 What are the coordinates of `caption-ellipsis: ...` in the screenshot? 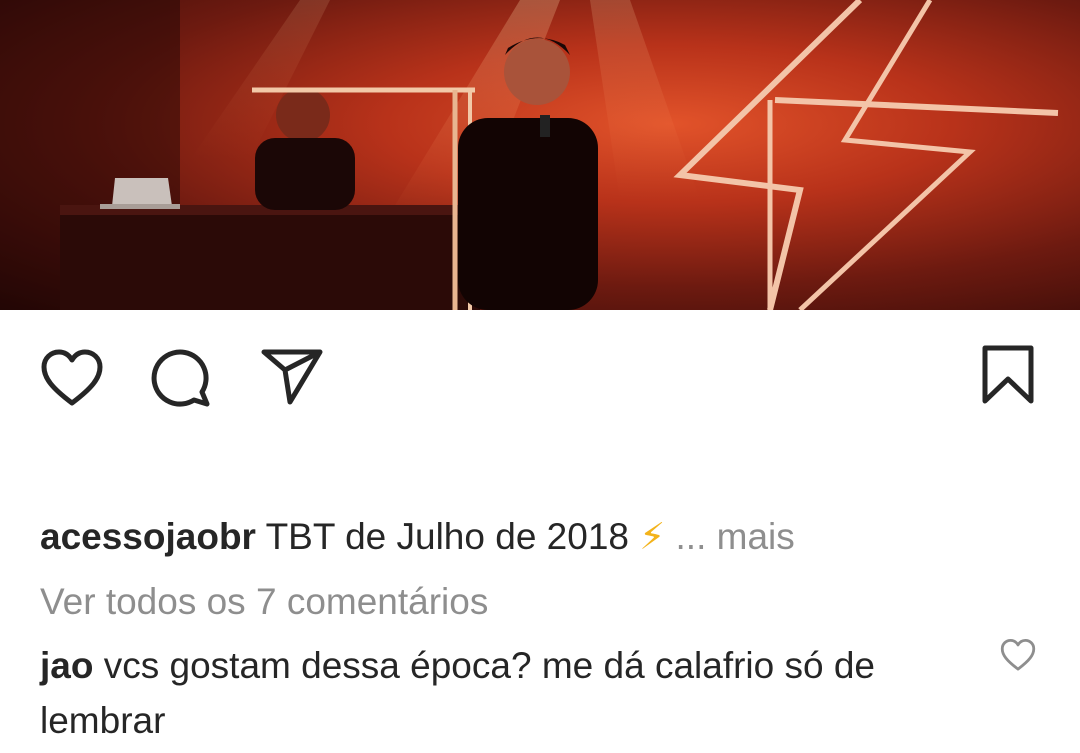 It's located at (691, 536).